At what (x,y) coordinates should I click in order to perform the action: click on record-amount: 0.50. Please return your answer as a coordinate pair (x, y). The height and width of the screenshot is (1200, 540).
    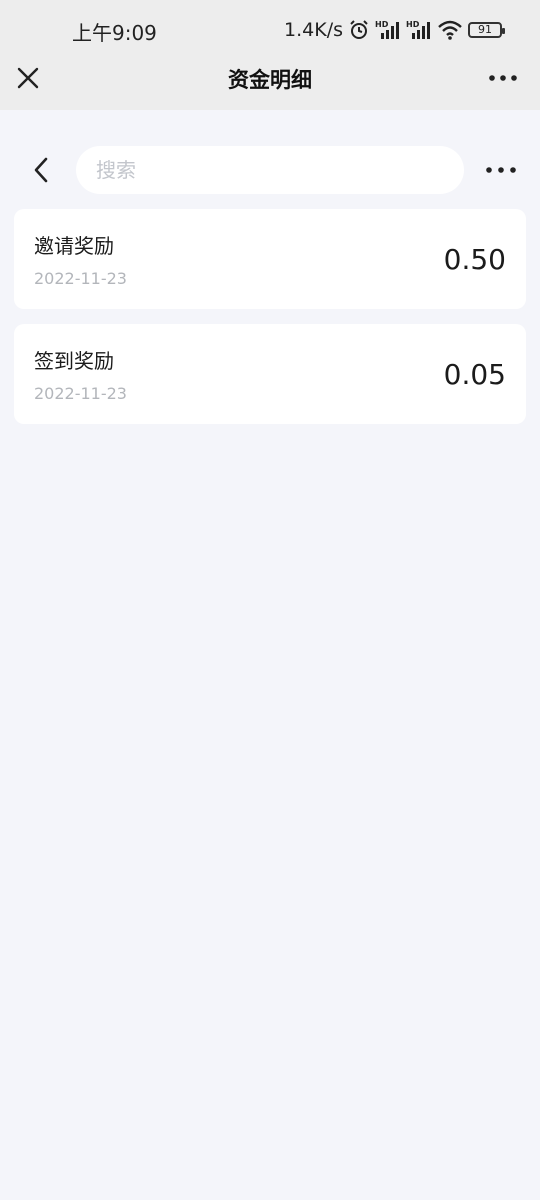
    Looking at the image, I should click on (474, 259).